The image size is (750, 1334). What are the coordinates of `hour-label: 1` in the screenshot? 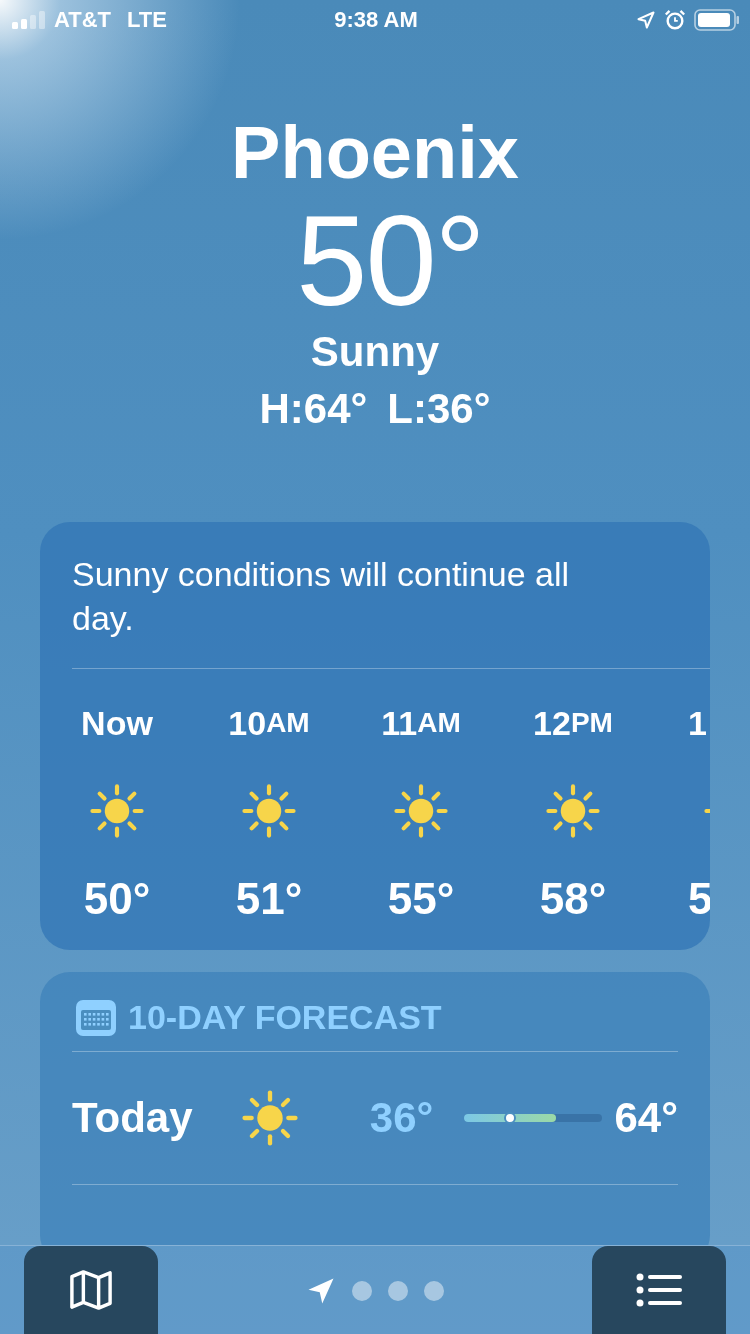 It's located at (697, 723).